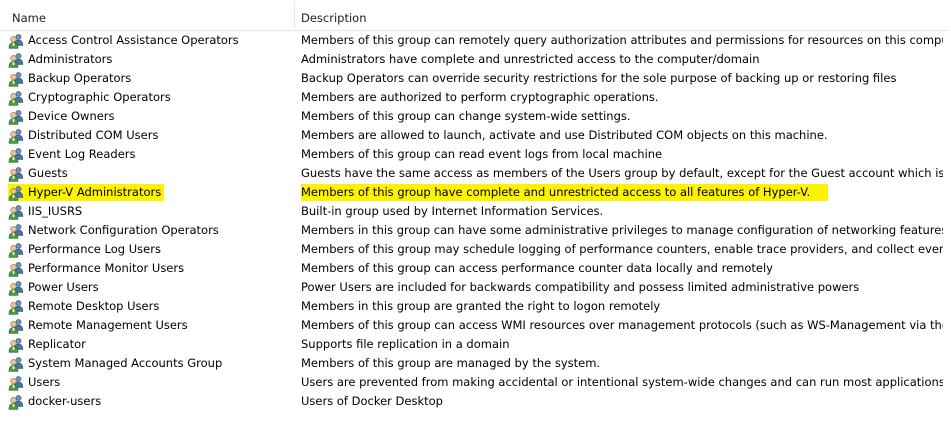 The height and width of the screenshot is (427, 951). I want to click on group-name: Device Owners, so click(71, 116).